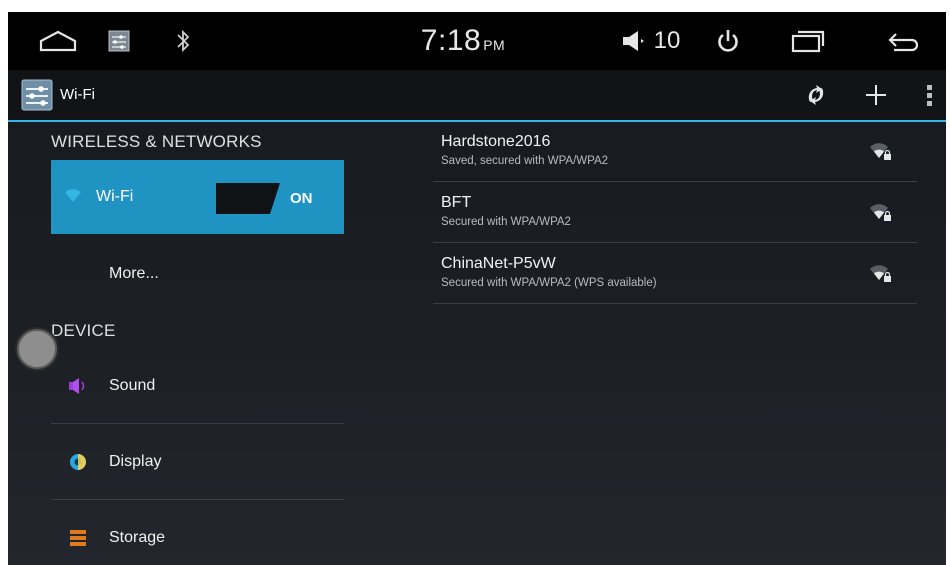 The height and width of the screenshot is (565, 950). I want to click on page-title: Wi-Fi, so click(77, 94).